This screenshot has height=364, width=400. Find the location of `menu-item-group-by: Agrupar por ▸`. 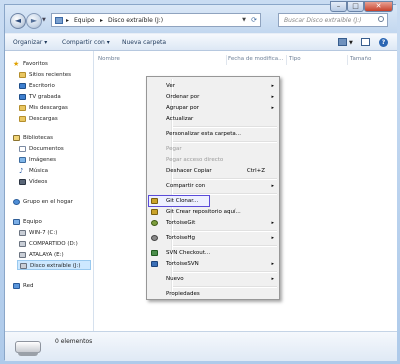

menu-item-group-by: Agrupar por ▸ is located at coordinates (213, 108).